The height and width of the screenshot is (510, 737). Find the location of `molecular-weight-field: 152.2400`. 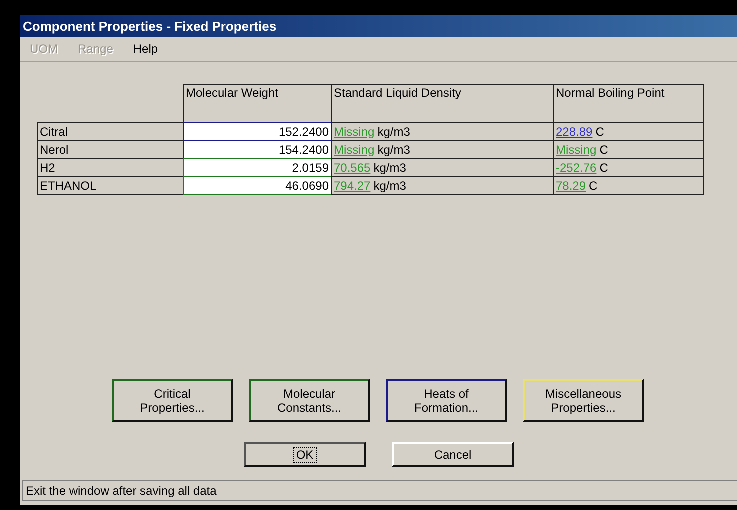

molecular-weight-field: 152.2400 is located at coordinates (257, 131).